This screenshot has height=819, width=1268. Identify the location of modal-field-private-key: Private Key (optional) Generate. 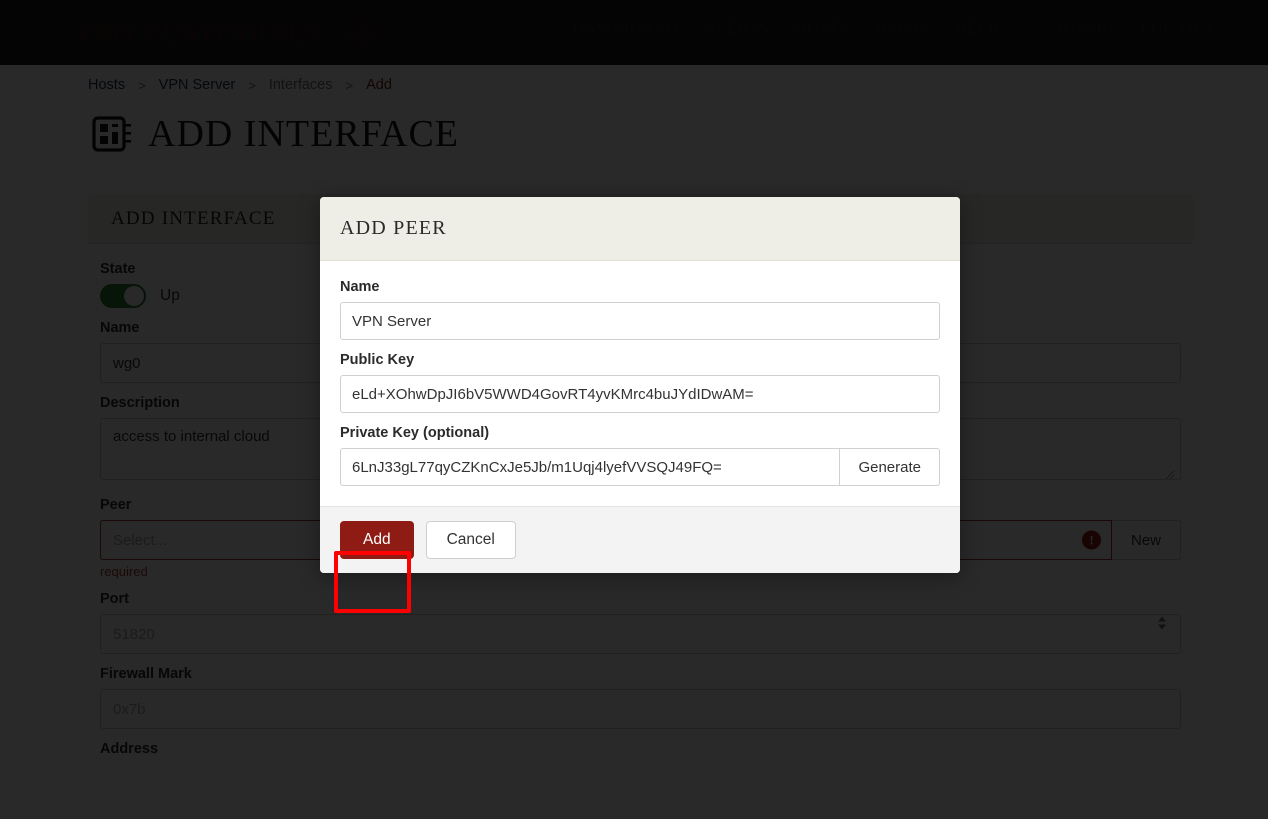
(640, 455).